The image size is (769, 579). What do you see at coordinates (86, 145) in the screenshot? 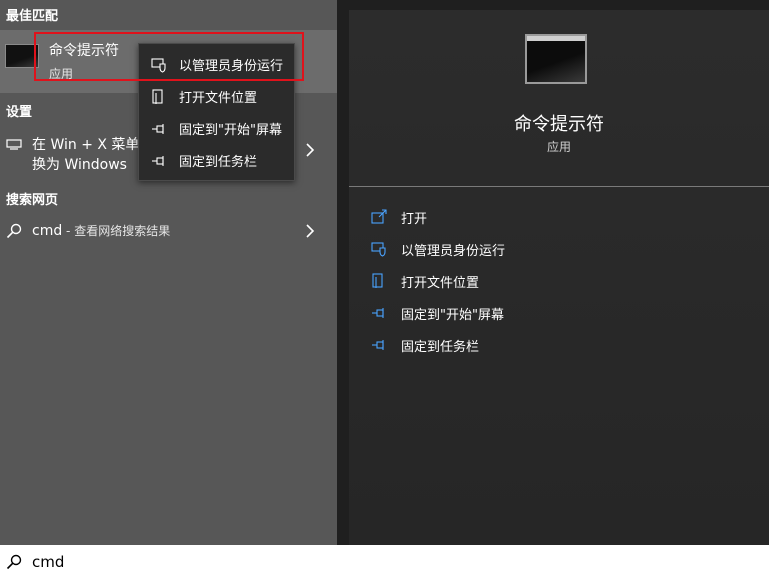
I see `settings-result-line1: 在 Win + X 菜单` at bounding box center [86, 145].